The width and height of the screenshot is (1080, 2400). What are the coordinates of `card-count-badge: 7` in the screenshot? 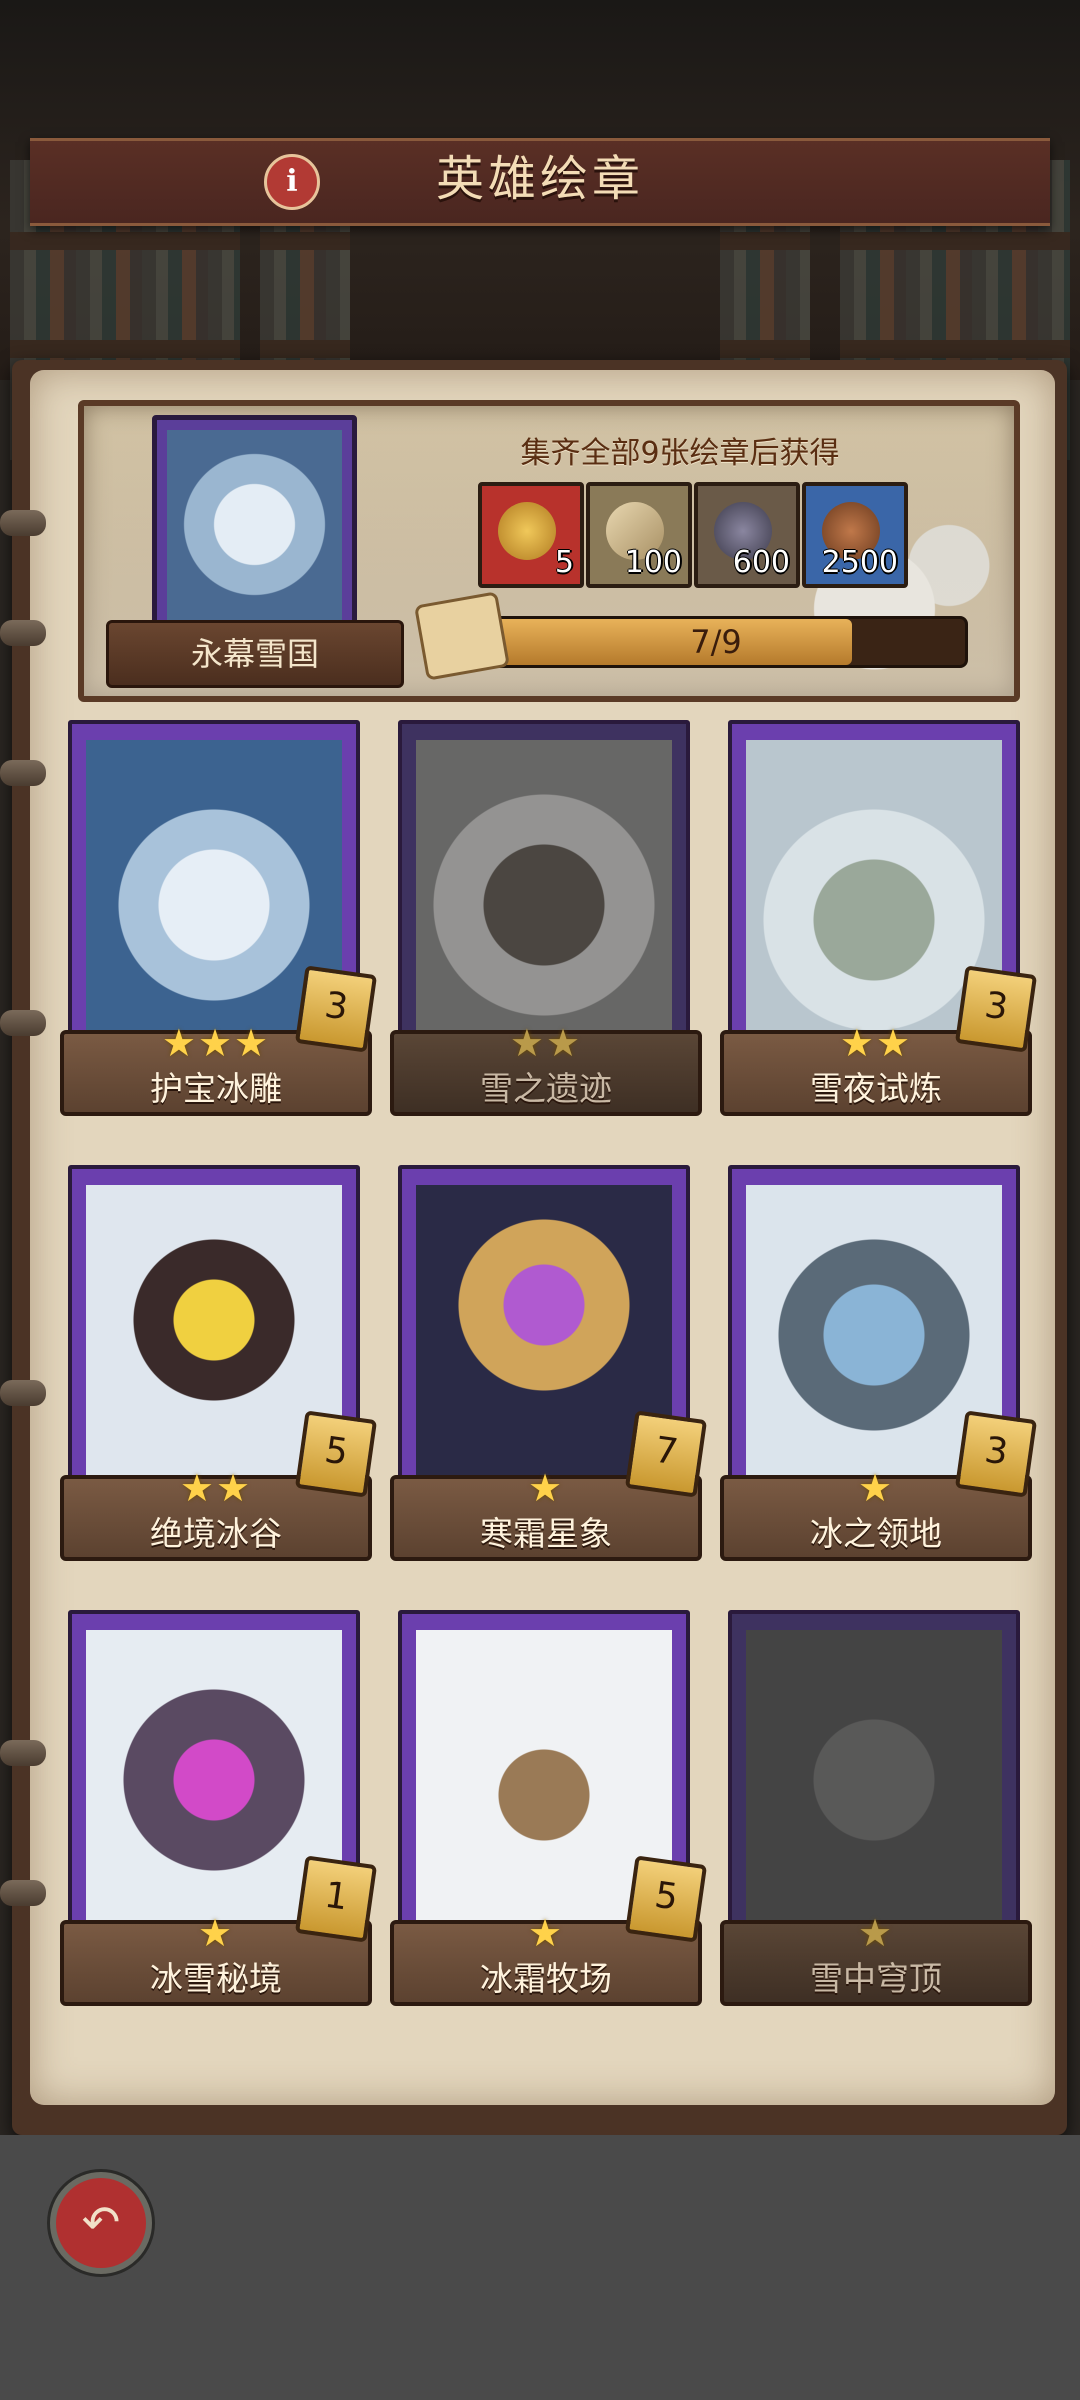 It's located at (666, 1454).